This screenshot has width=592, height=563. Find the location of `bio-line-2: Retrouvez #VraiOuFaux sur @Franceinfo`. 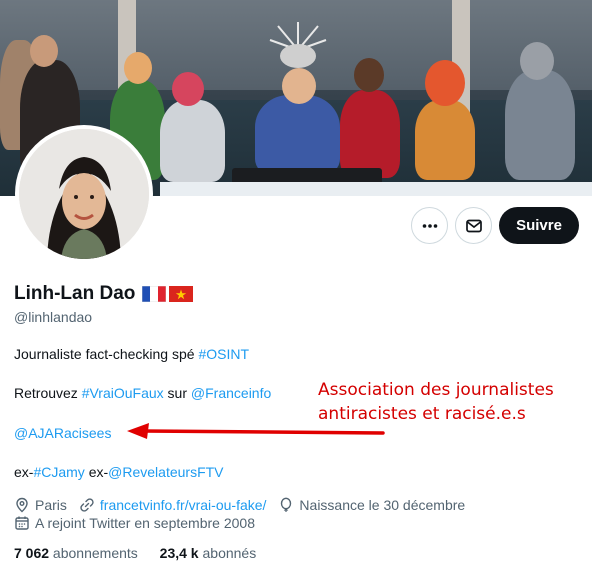

bio-line-2: Retrouvez #VraiOuFaux sur @Franceinfo is located at coordinates (142, 393).